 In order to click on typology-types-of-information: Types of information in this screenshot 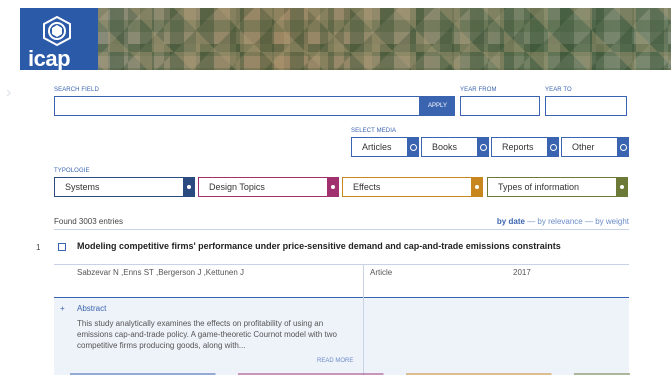, I will do `click(557, 187)`.